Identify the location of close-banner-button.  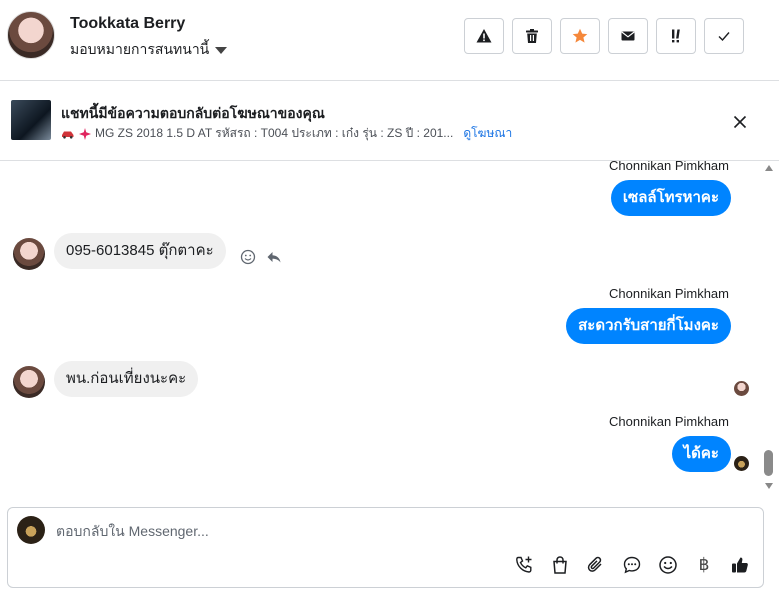
(740, 122).